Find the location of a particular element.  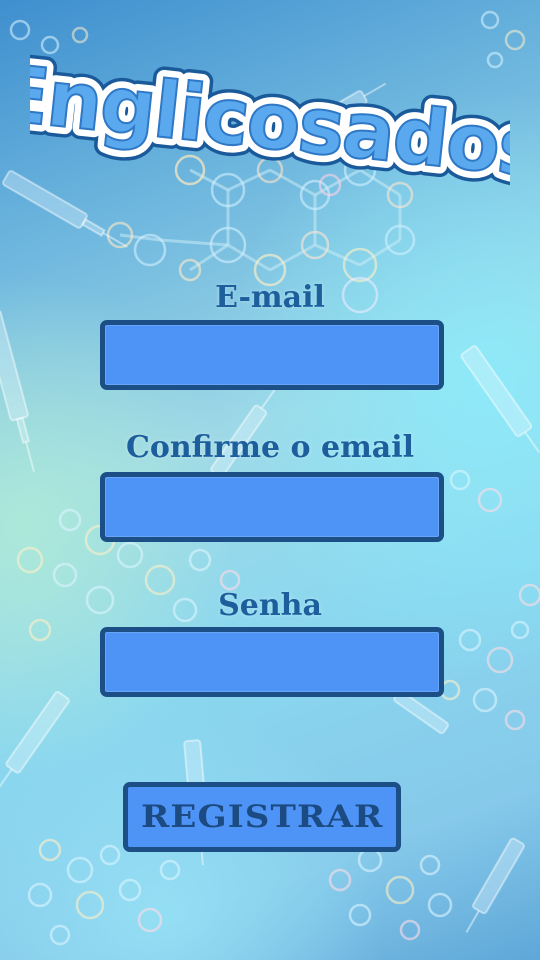

password-input is located at coordinates (272, 662).